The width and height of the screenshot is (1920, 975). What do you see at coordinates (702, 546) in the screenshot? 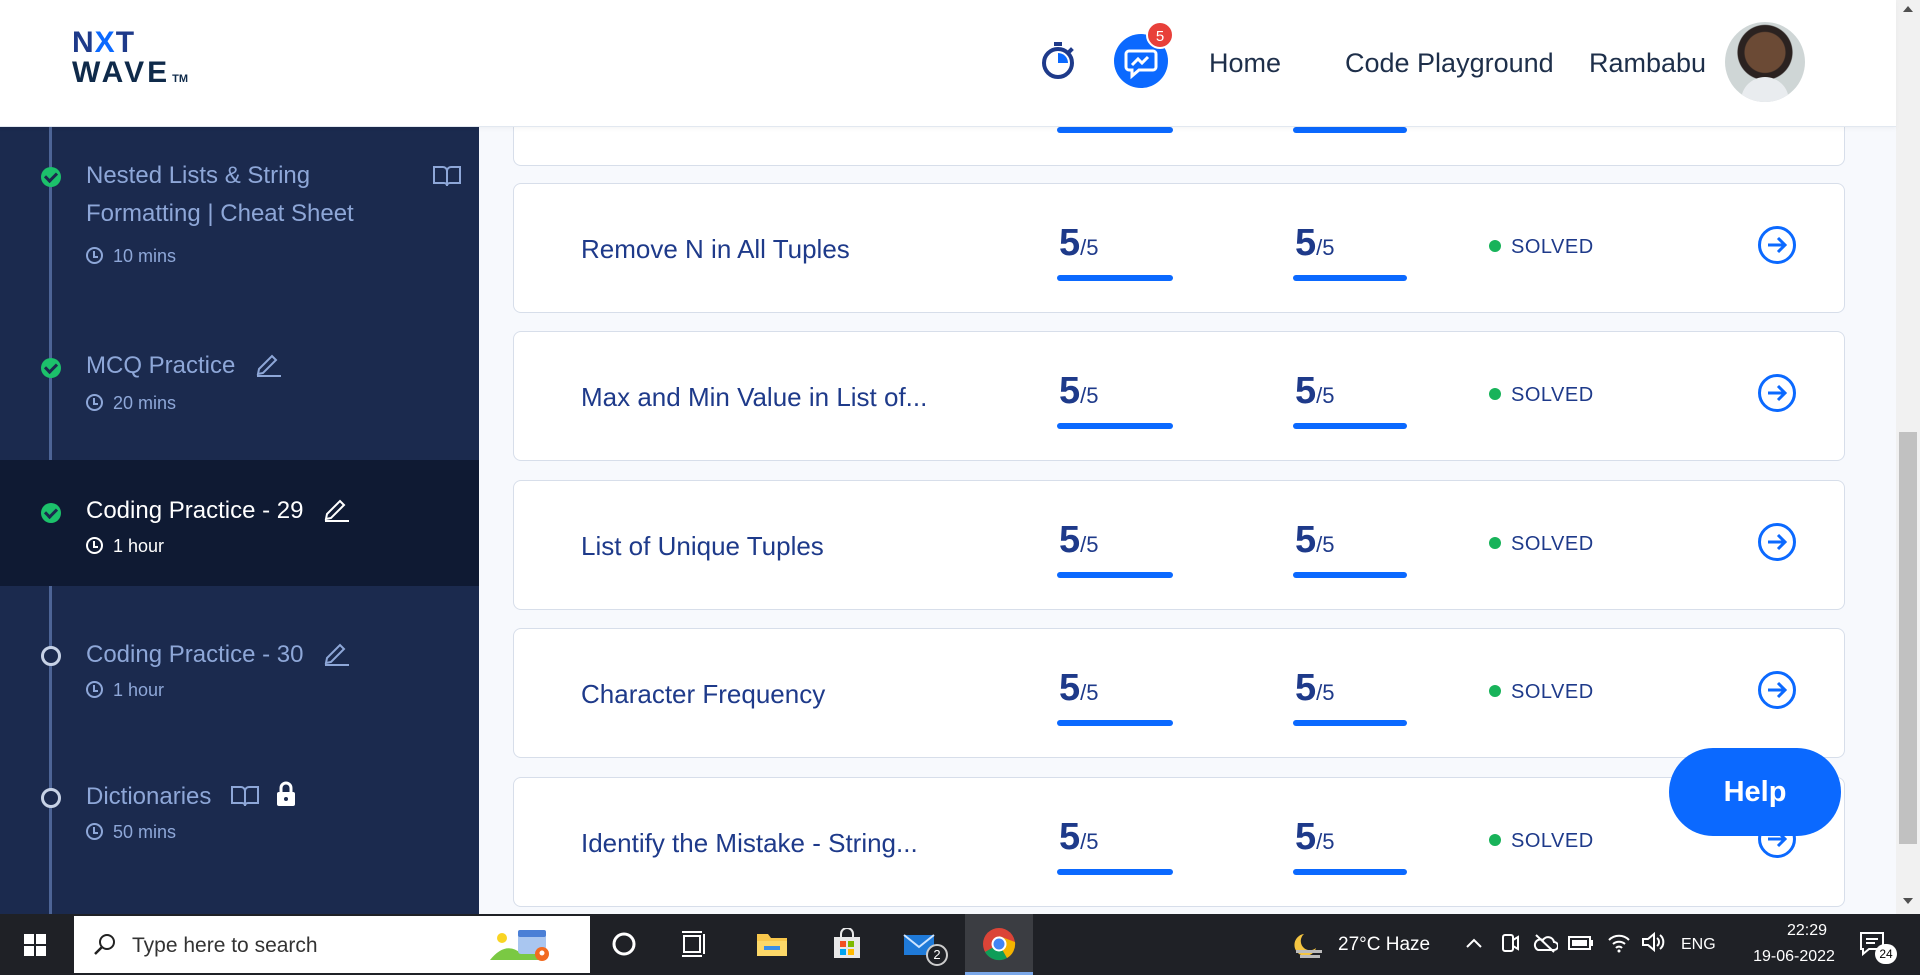
I see `question-title: List of Unique Tuples` at bounding box center [702, 546].